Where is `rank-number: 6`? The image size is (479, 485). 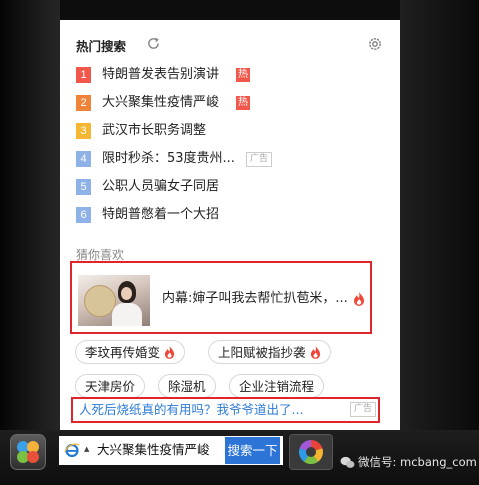
rank-number: 6 is located at coordinates (83, 215).